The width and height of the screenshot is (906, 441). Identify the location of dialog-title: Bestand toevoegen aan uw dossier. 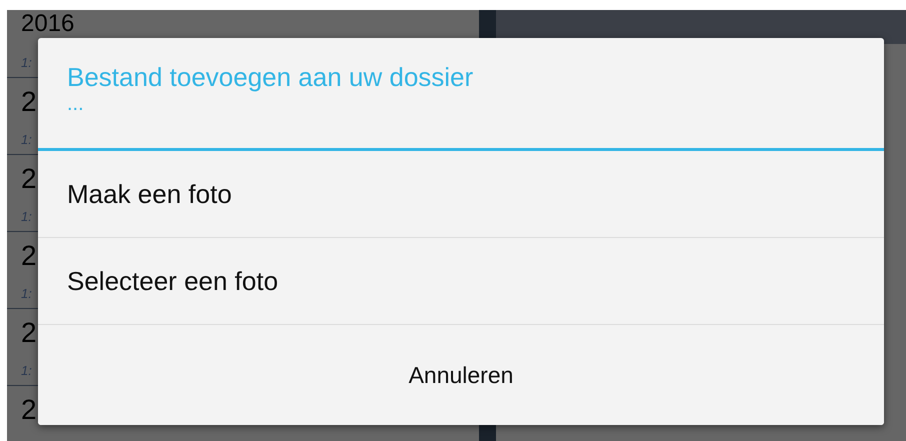
(270, 77).